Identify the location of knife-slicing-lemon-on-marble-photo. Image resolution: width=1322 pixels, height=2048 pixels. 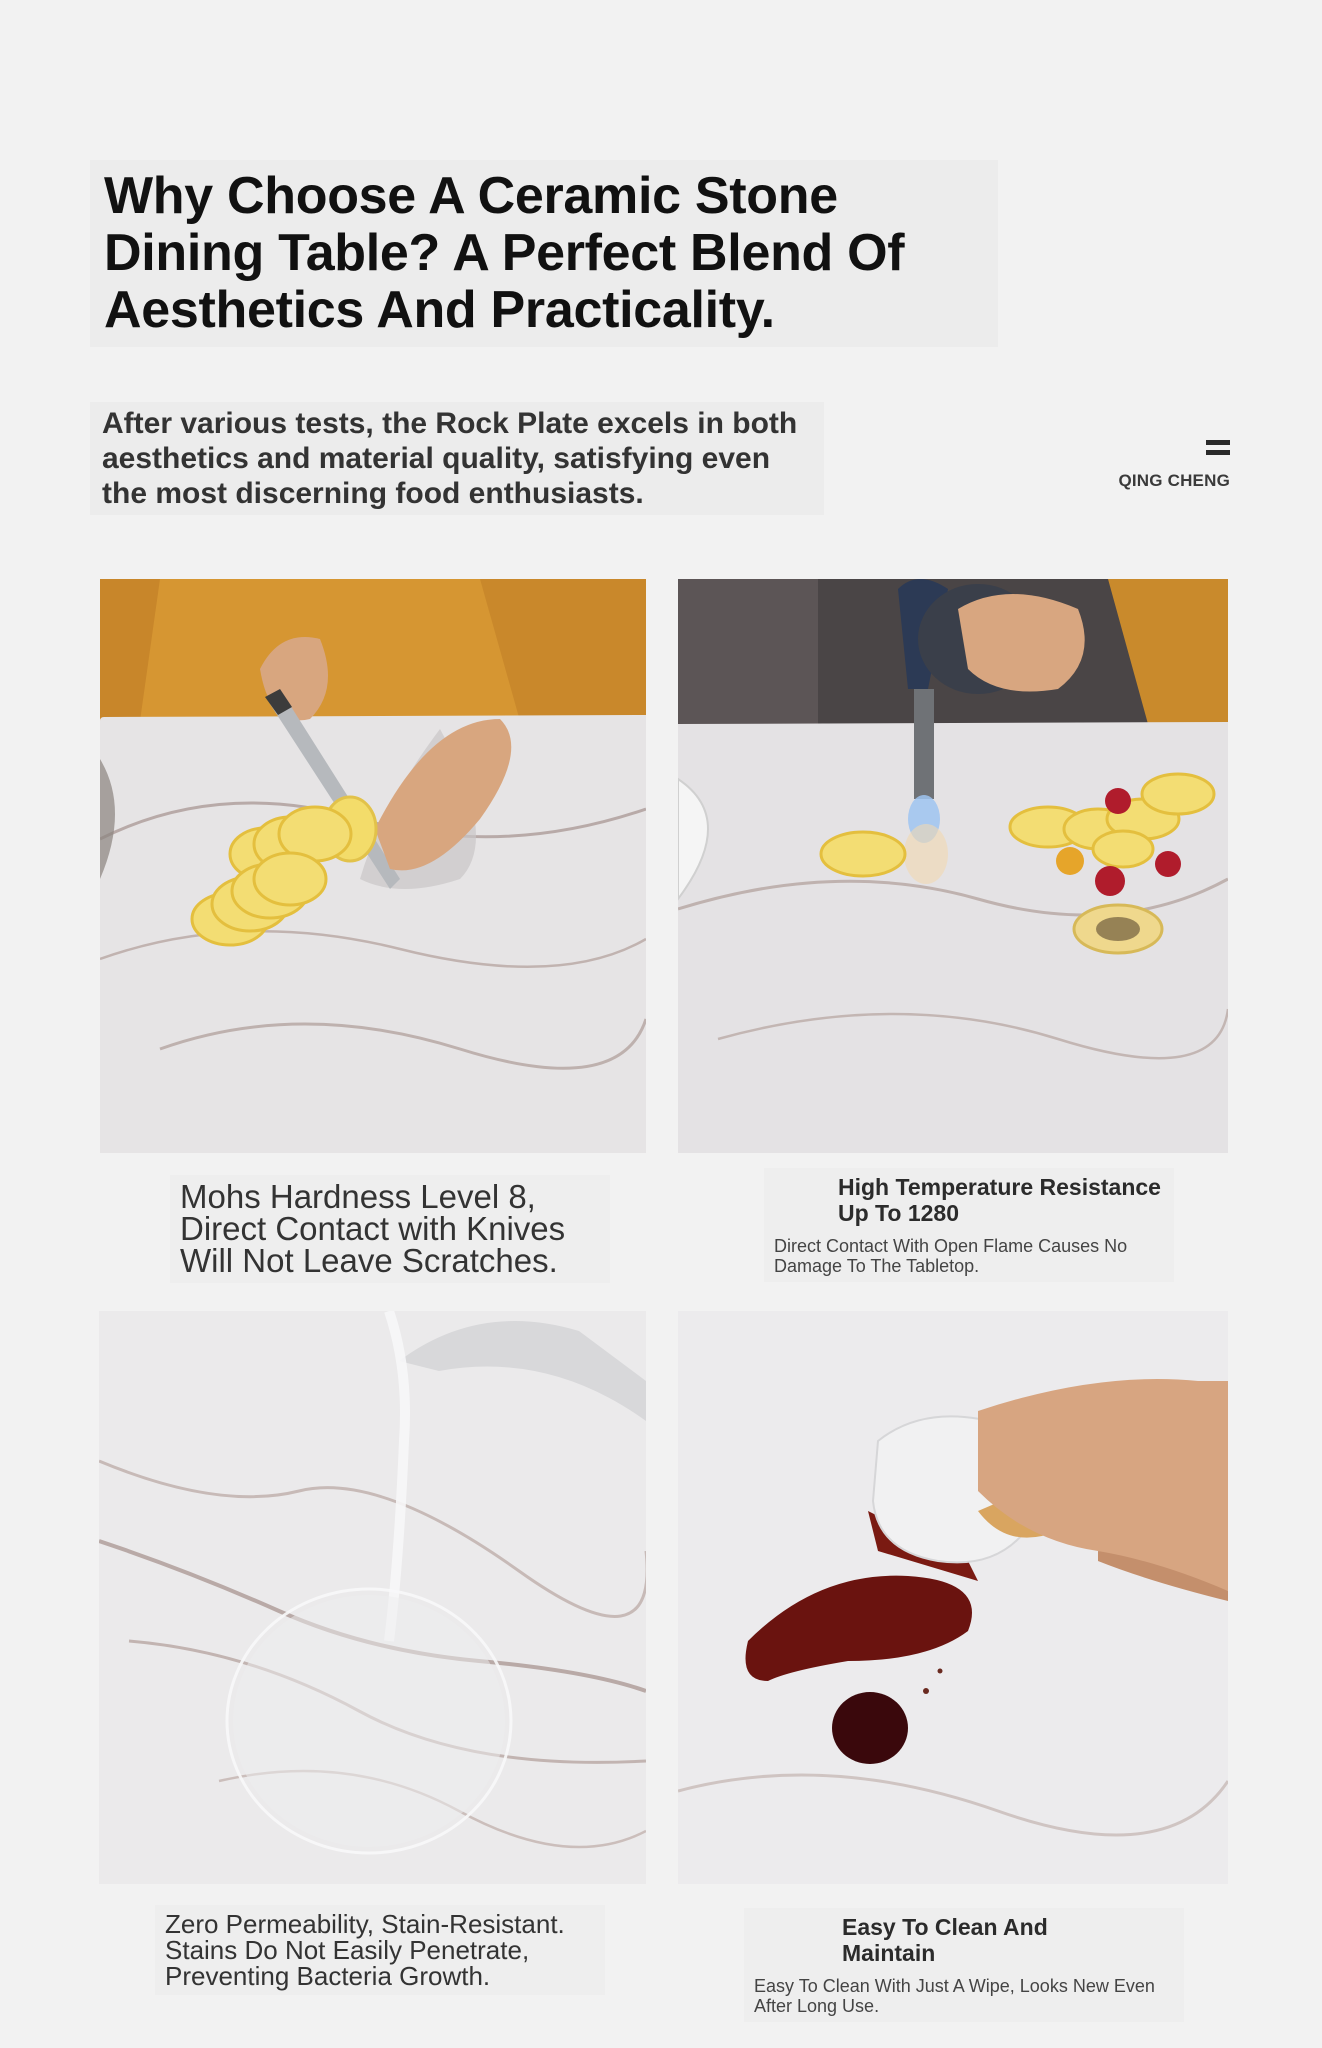
(373, 866).